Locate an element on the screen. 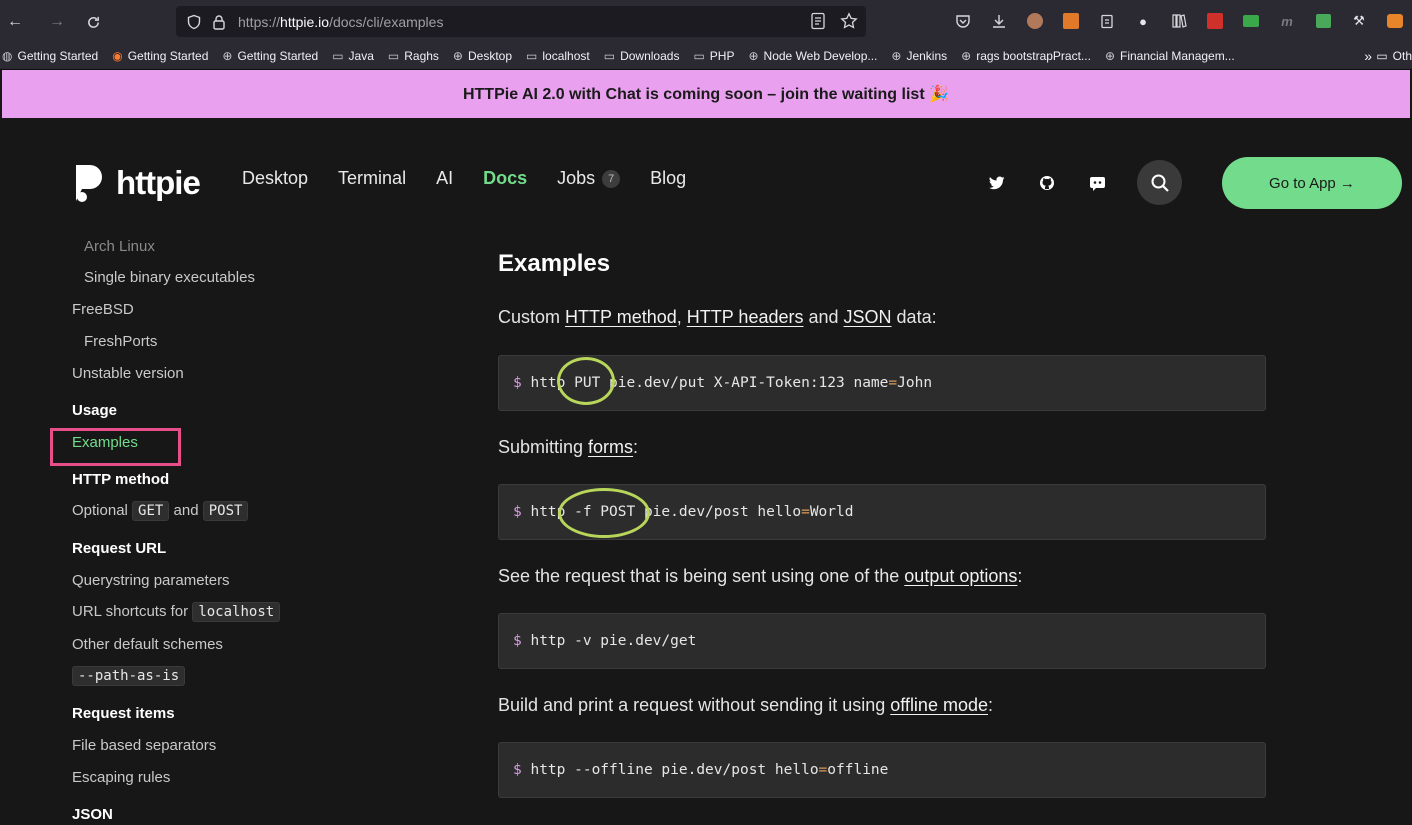  lock-icon is located at coordinates (219, 22).